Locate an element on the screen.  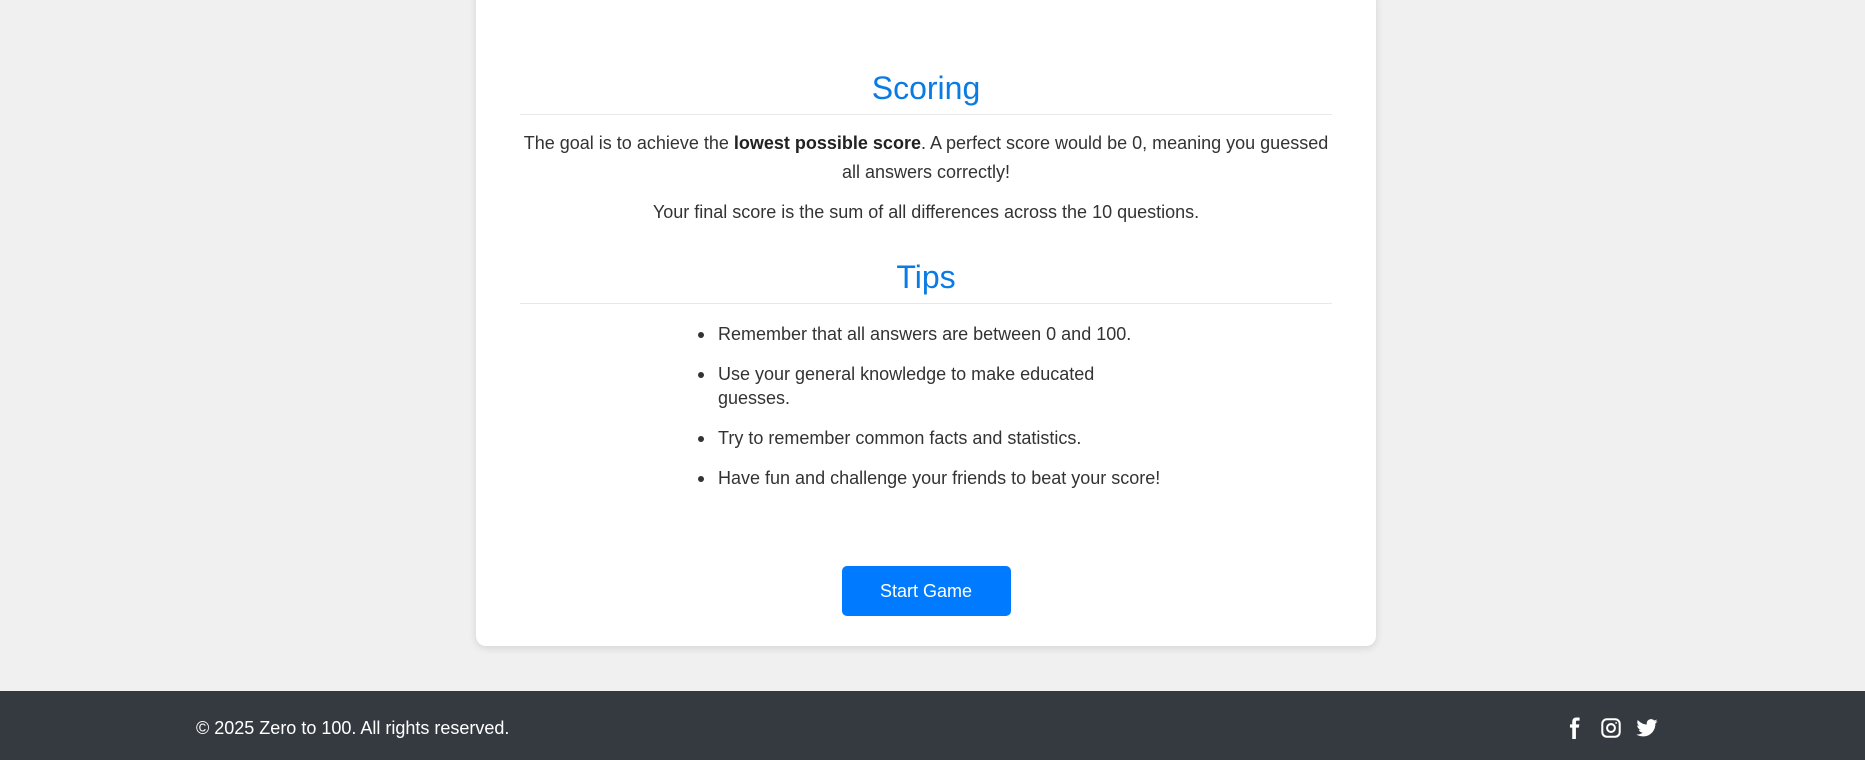
start-game-button: Start Game is located at coordinates (926, 591).